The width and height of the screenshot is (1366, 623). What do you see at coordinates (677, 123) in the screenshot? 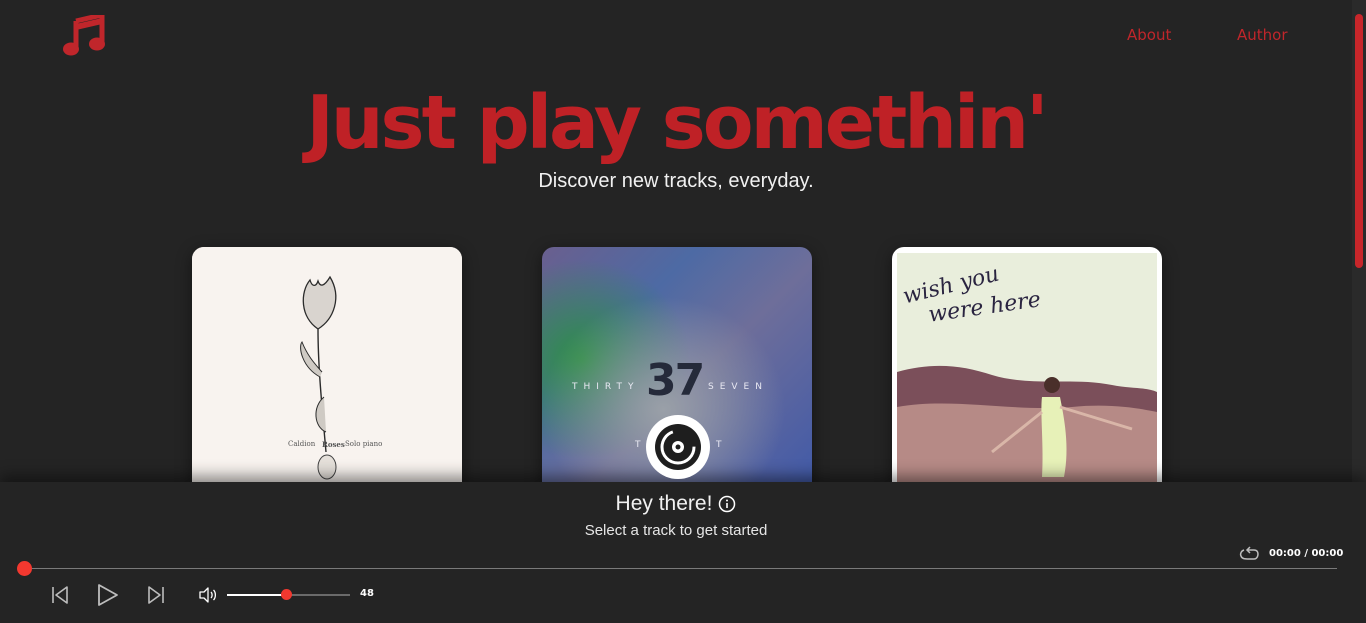
I see `hero-title: Just play somethin'` at bounding box center [677, 123].